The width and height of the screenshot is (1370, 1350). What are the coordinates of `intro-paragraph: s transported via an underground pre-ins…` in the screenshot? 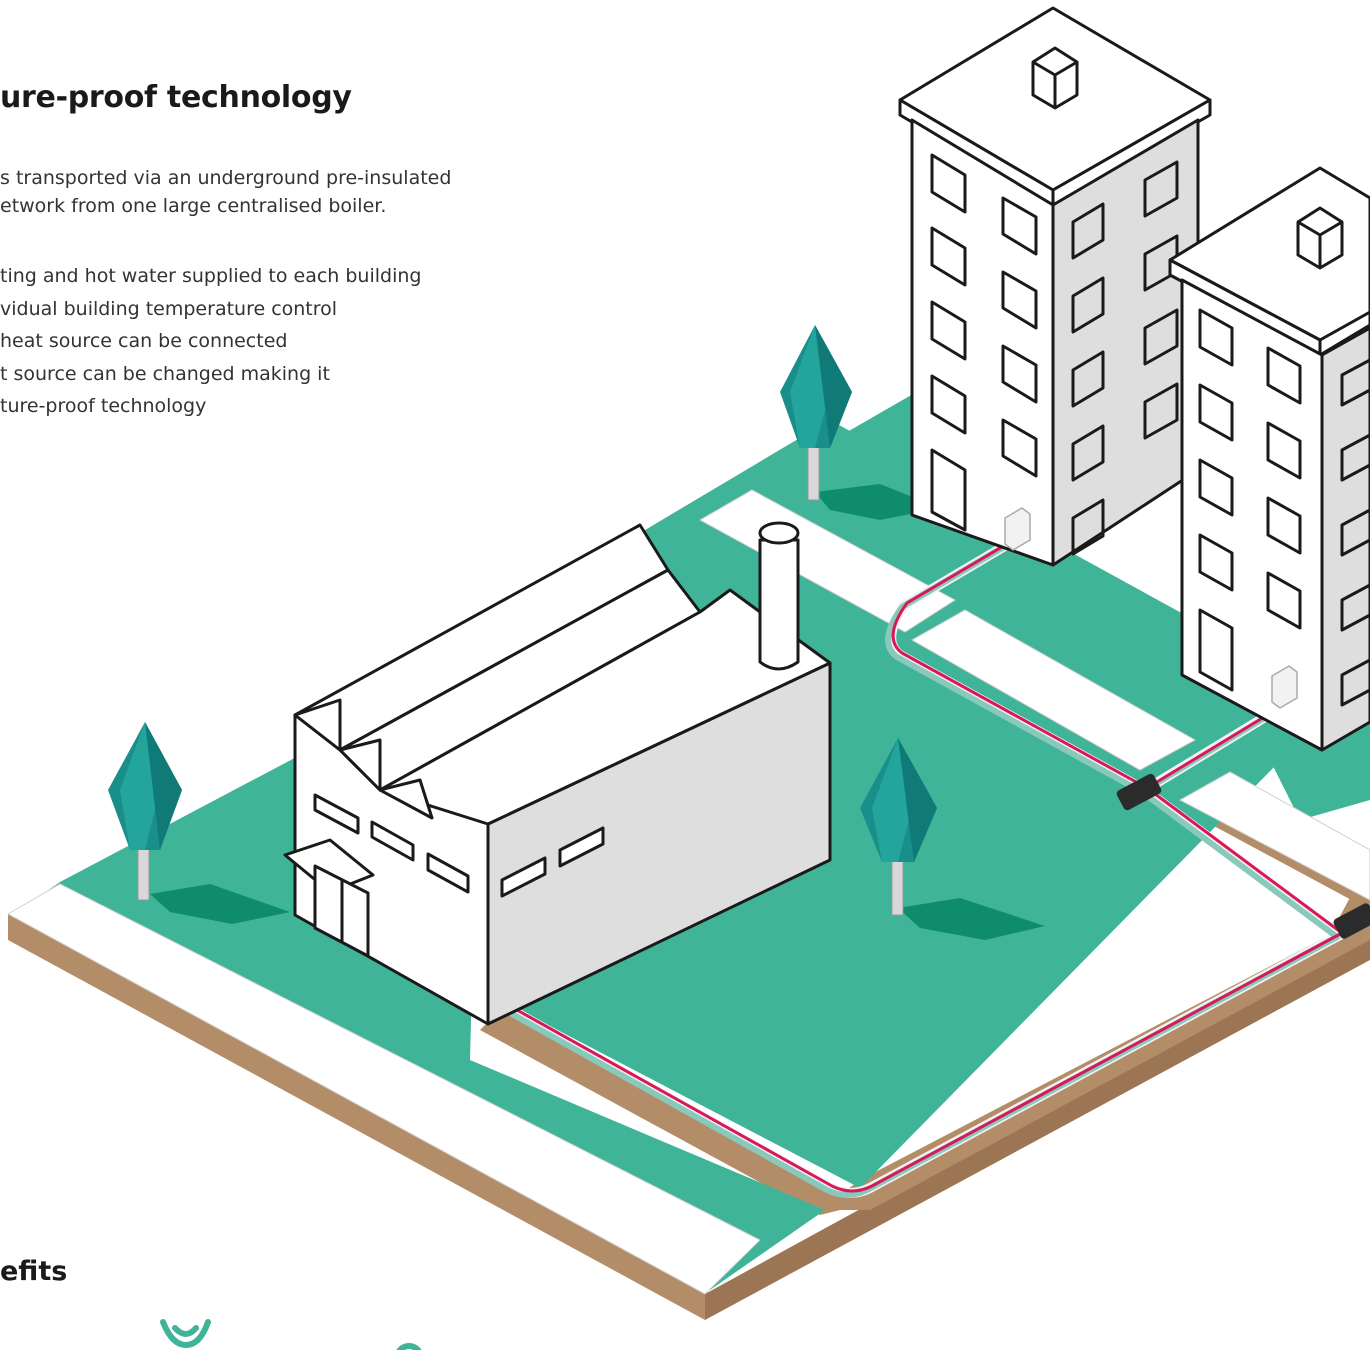 It's located at (260, 192).